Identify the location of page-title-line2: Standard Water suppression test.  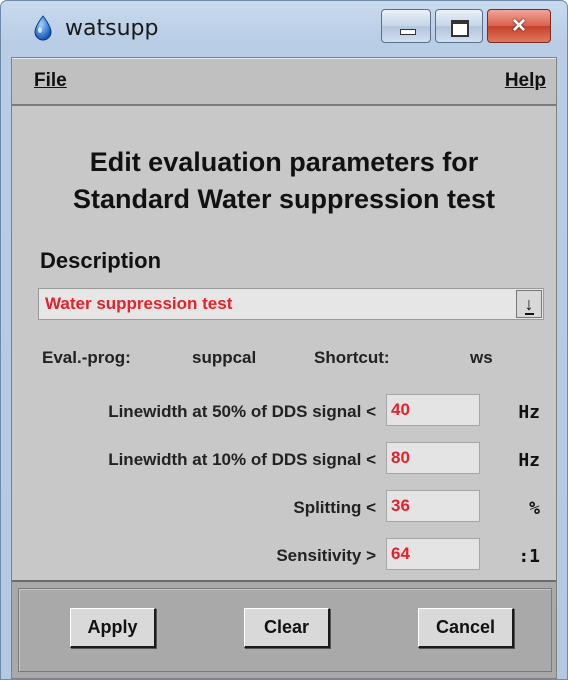
(284, 199).